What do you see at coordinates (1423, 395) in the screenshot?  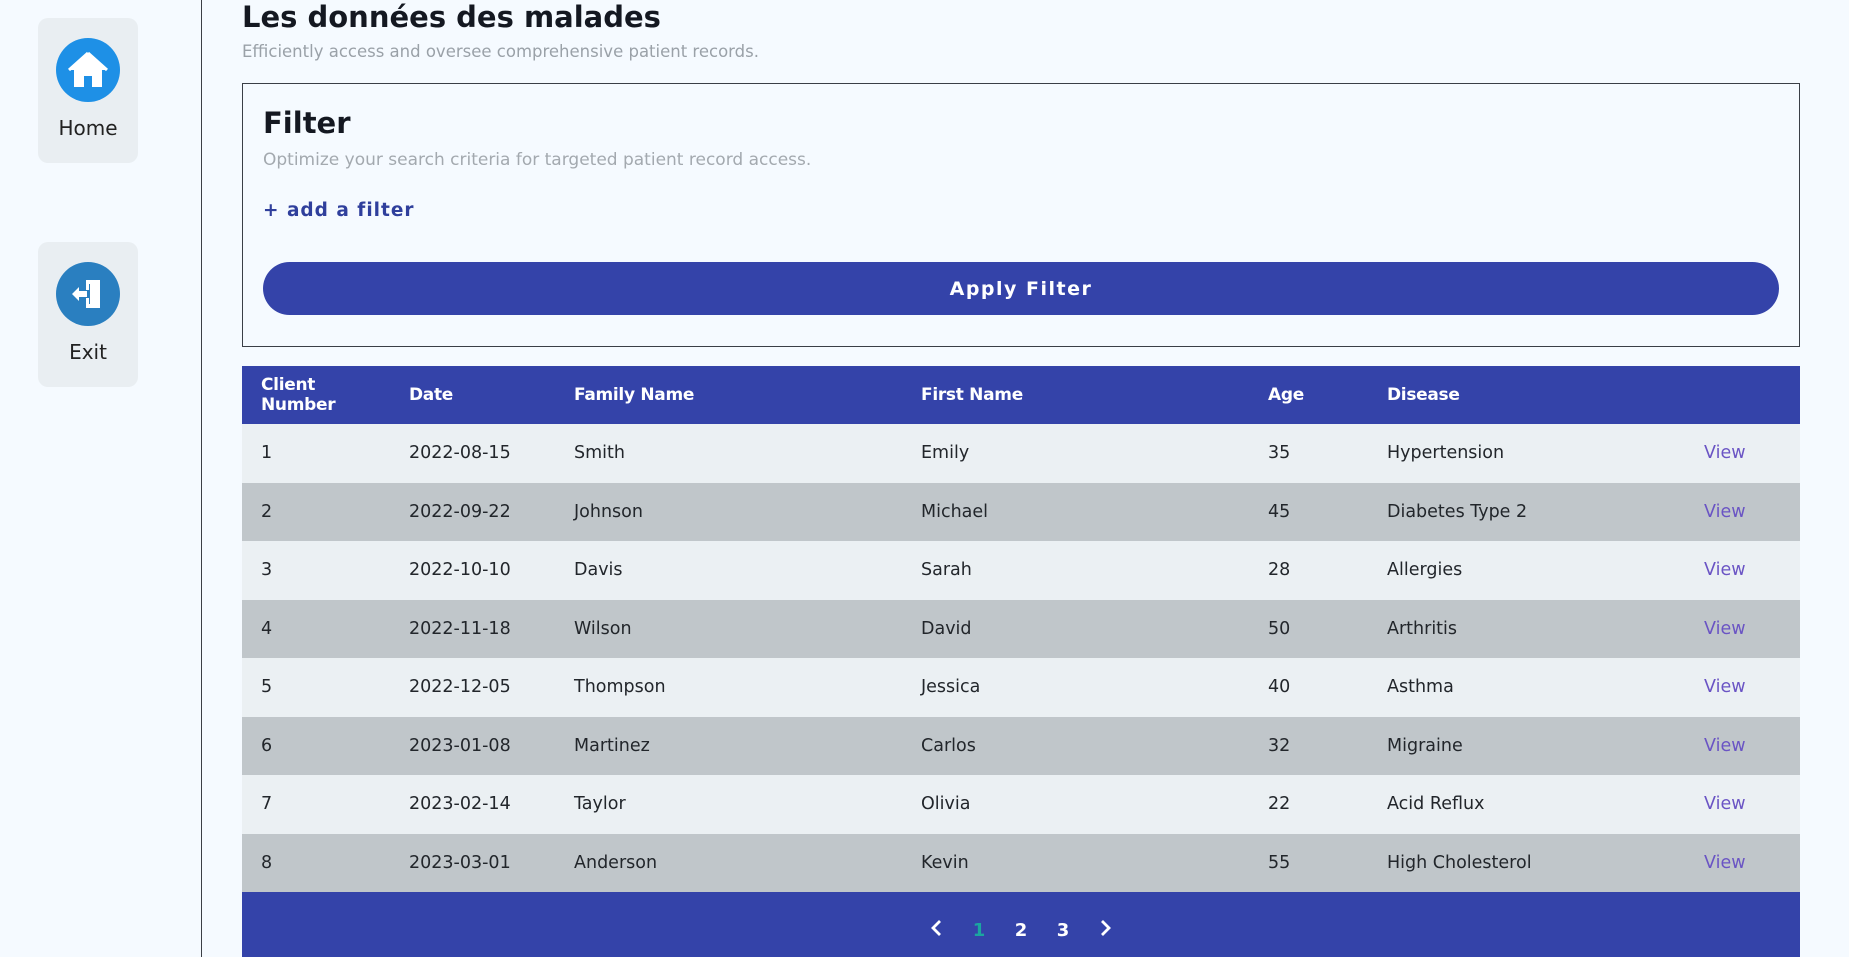 I see `column-header: Disease` at bounding box center [1423, 395].